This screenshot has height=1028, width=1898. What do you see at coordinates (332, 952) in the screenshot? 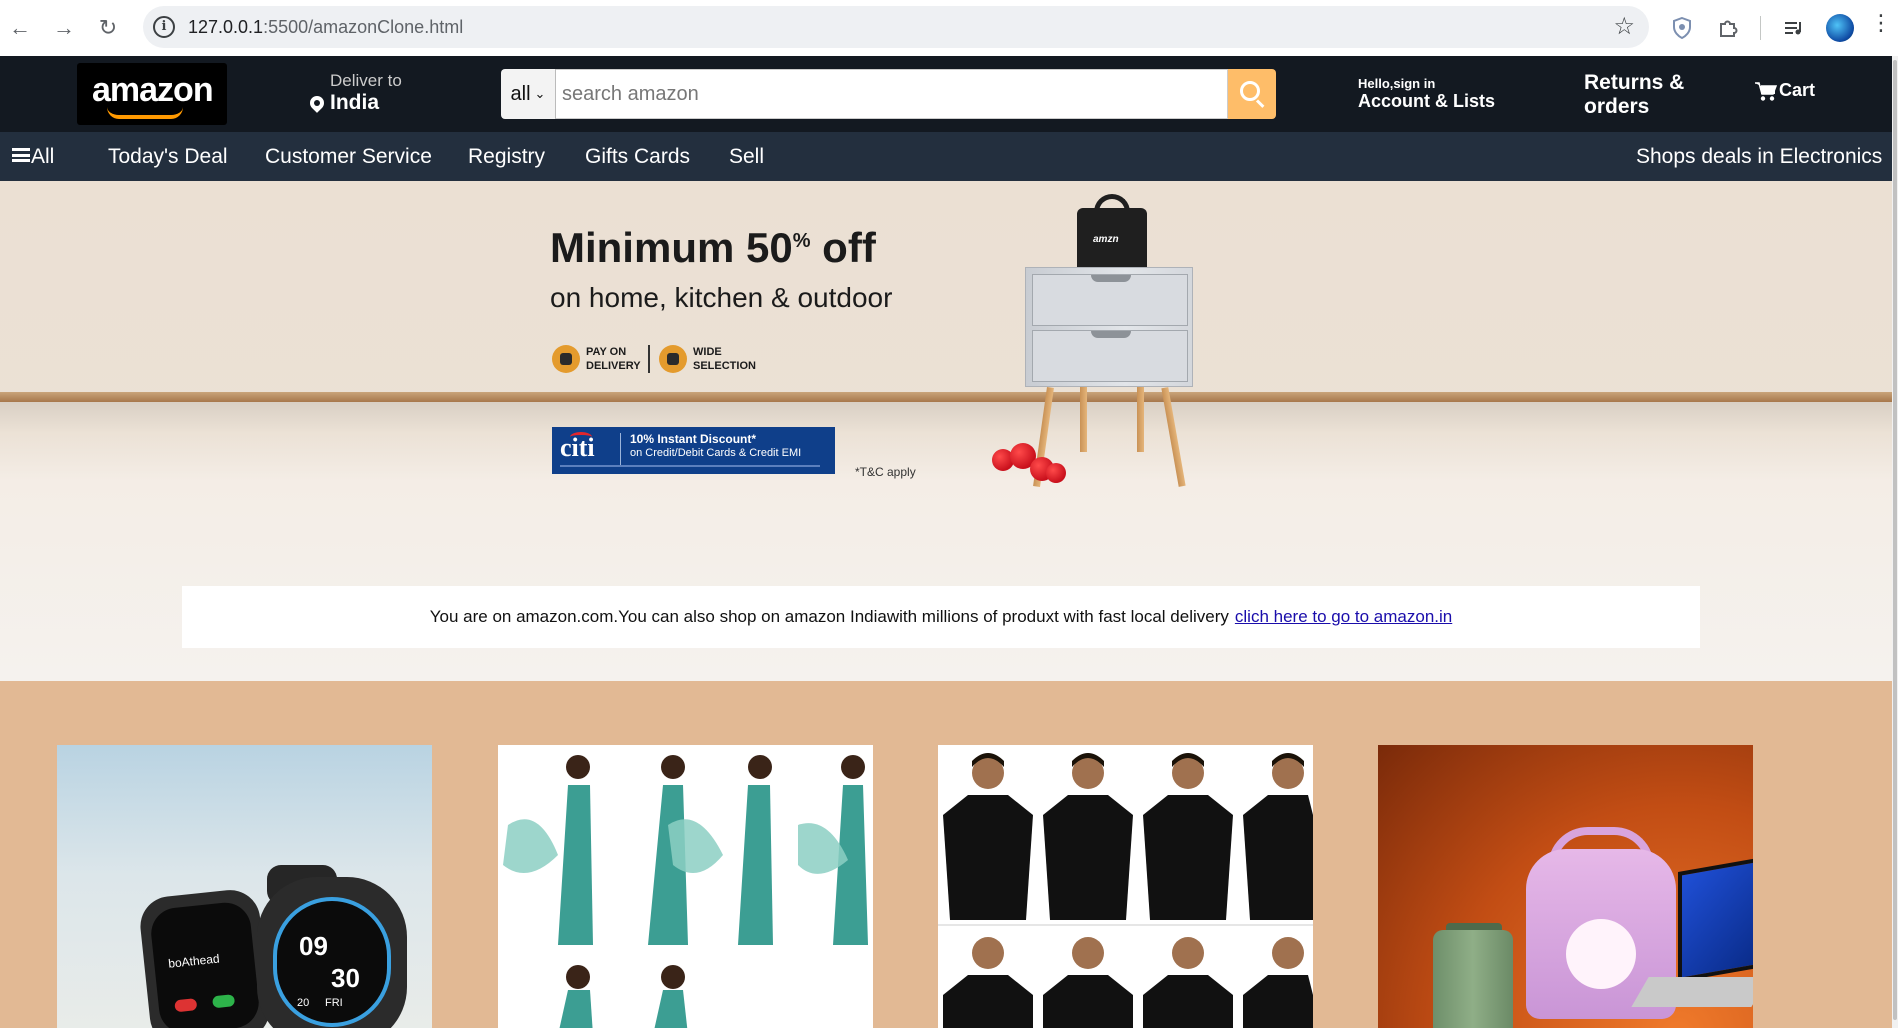
I see `smartwatch-right-image: 09 30 20 FRI` at bounding box center [332, 952].